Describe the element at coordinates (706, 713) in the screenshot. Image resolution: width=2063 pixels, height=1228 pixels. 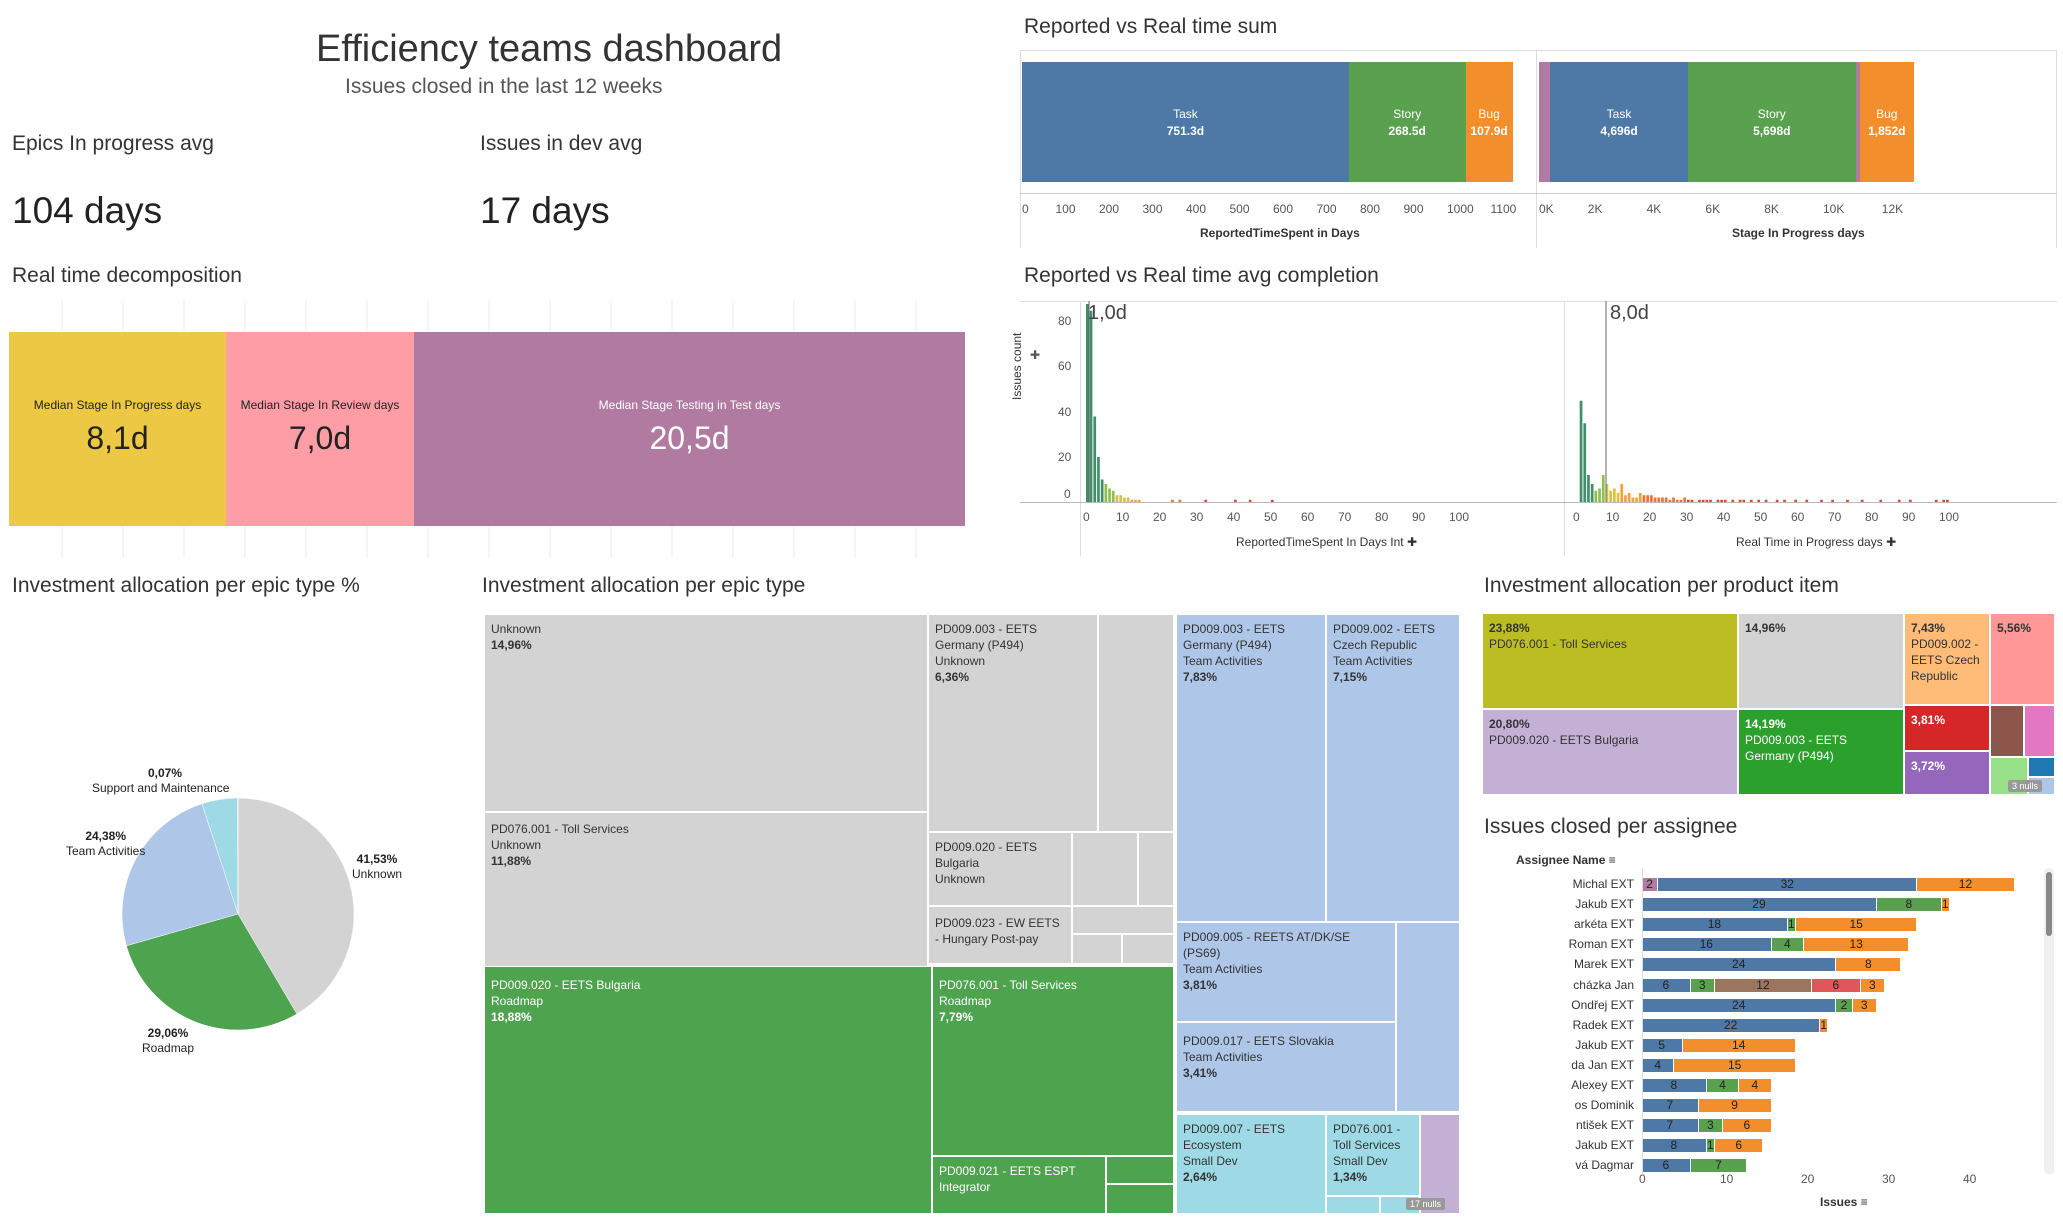
I see `treemap-cell: Unknown 14,96%` at that location.